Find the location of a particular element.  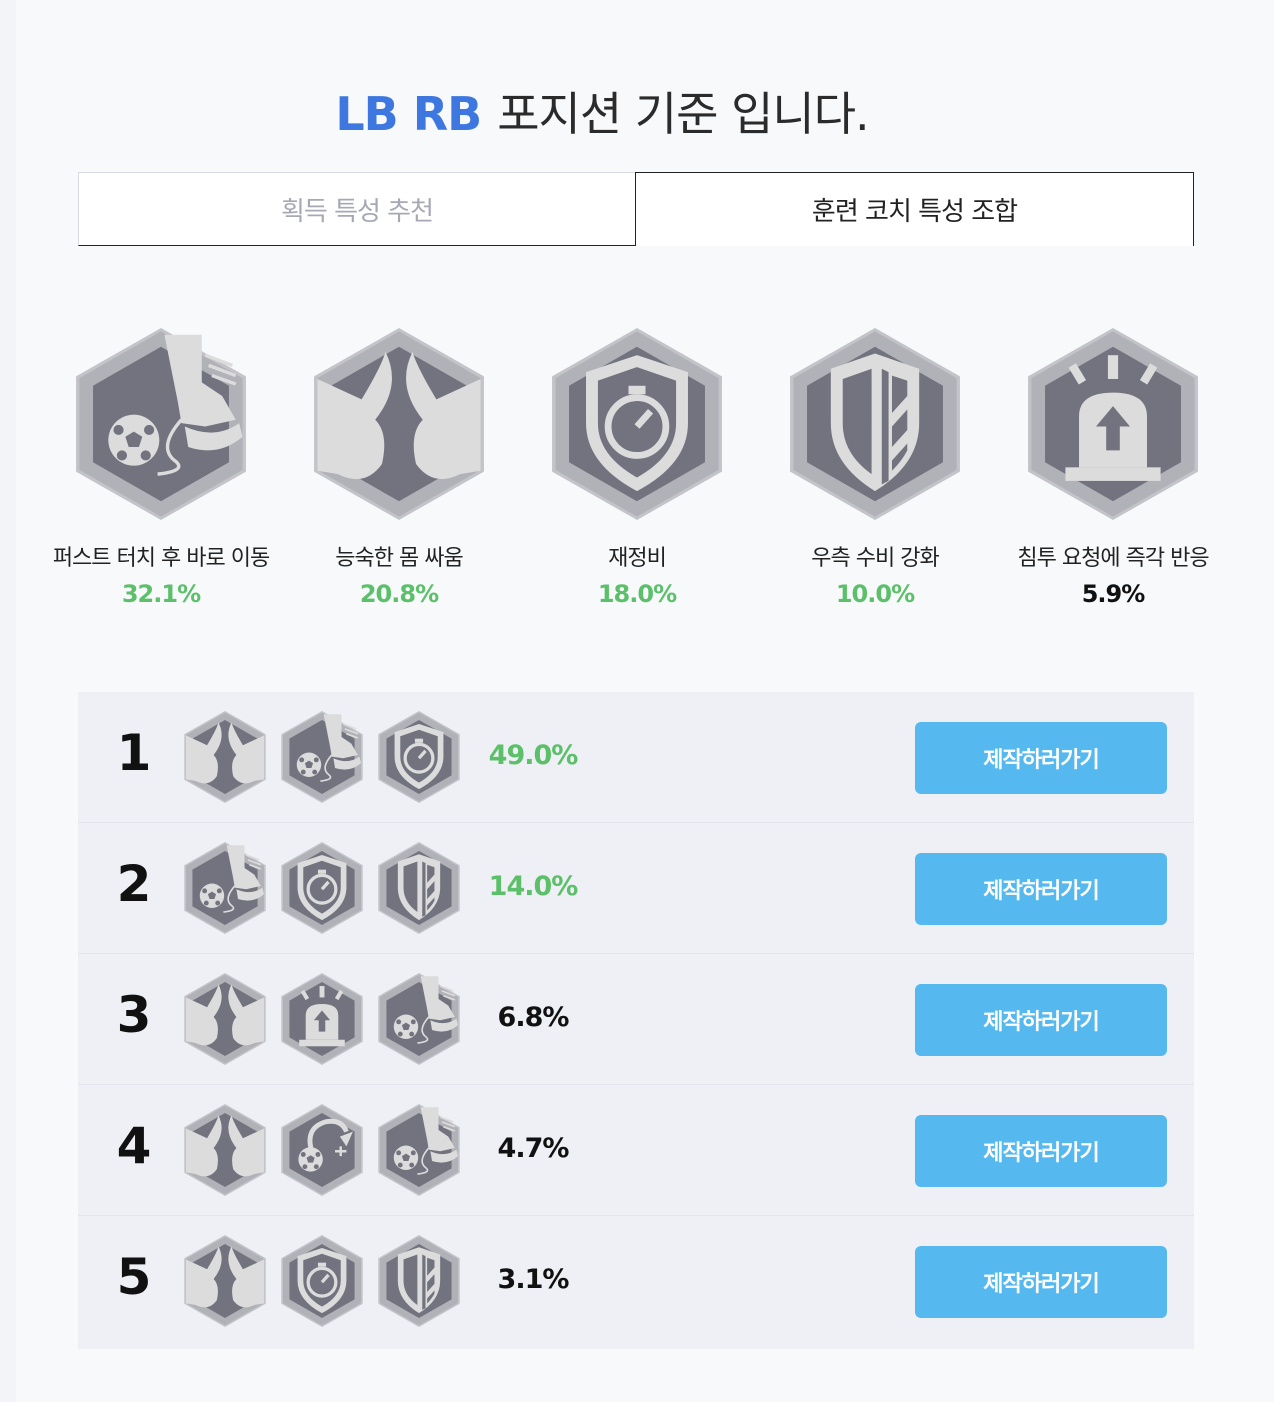

combo-percent: 49.0% is located at coordinates (533, 755).